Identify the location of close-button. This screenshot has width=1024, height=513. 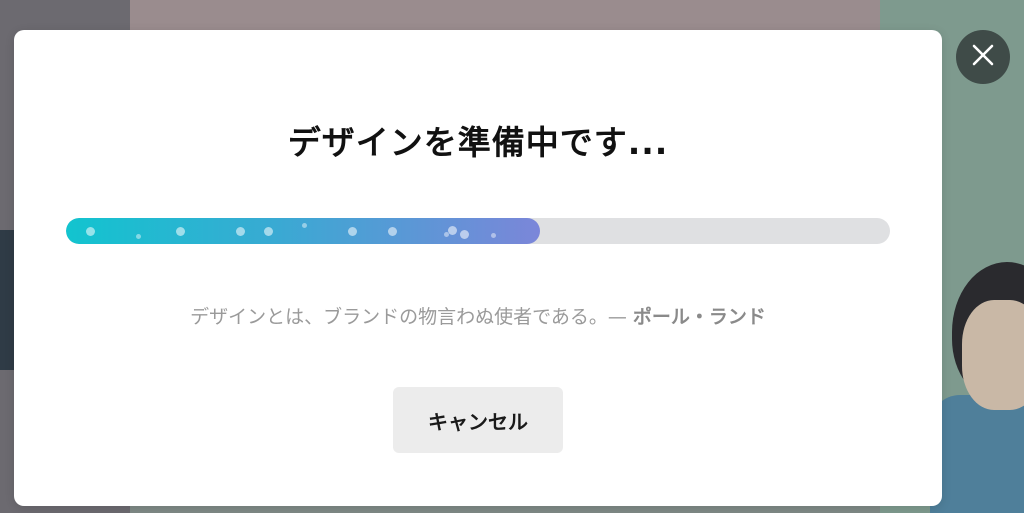
(983, 57).